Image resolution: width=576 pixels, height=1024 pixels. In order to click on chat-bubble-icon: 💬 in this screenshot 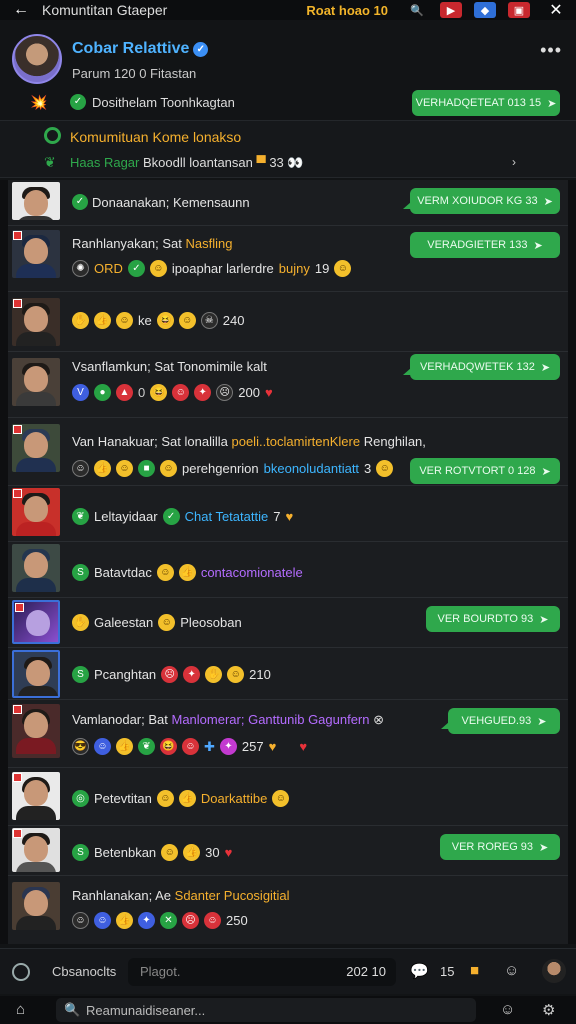, I will do `click(419, 971)`.